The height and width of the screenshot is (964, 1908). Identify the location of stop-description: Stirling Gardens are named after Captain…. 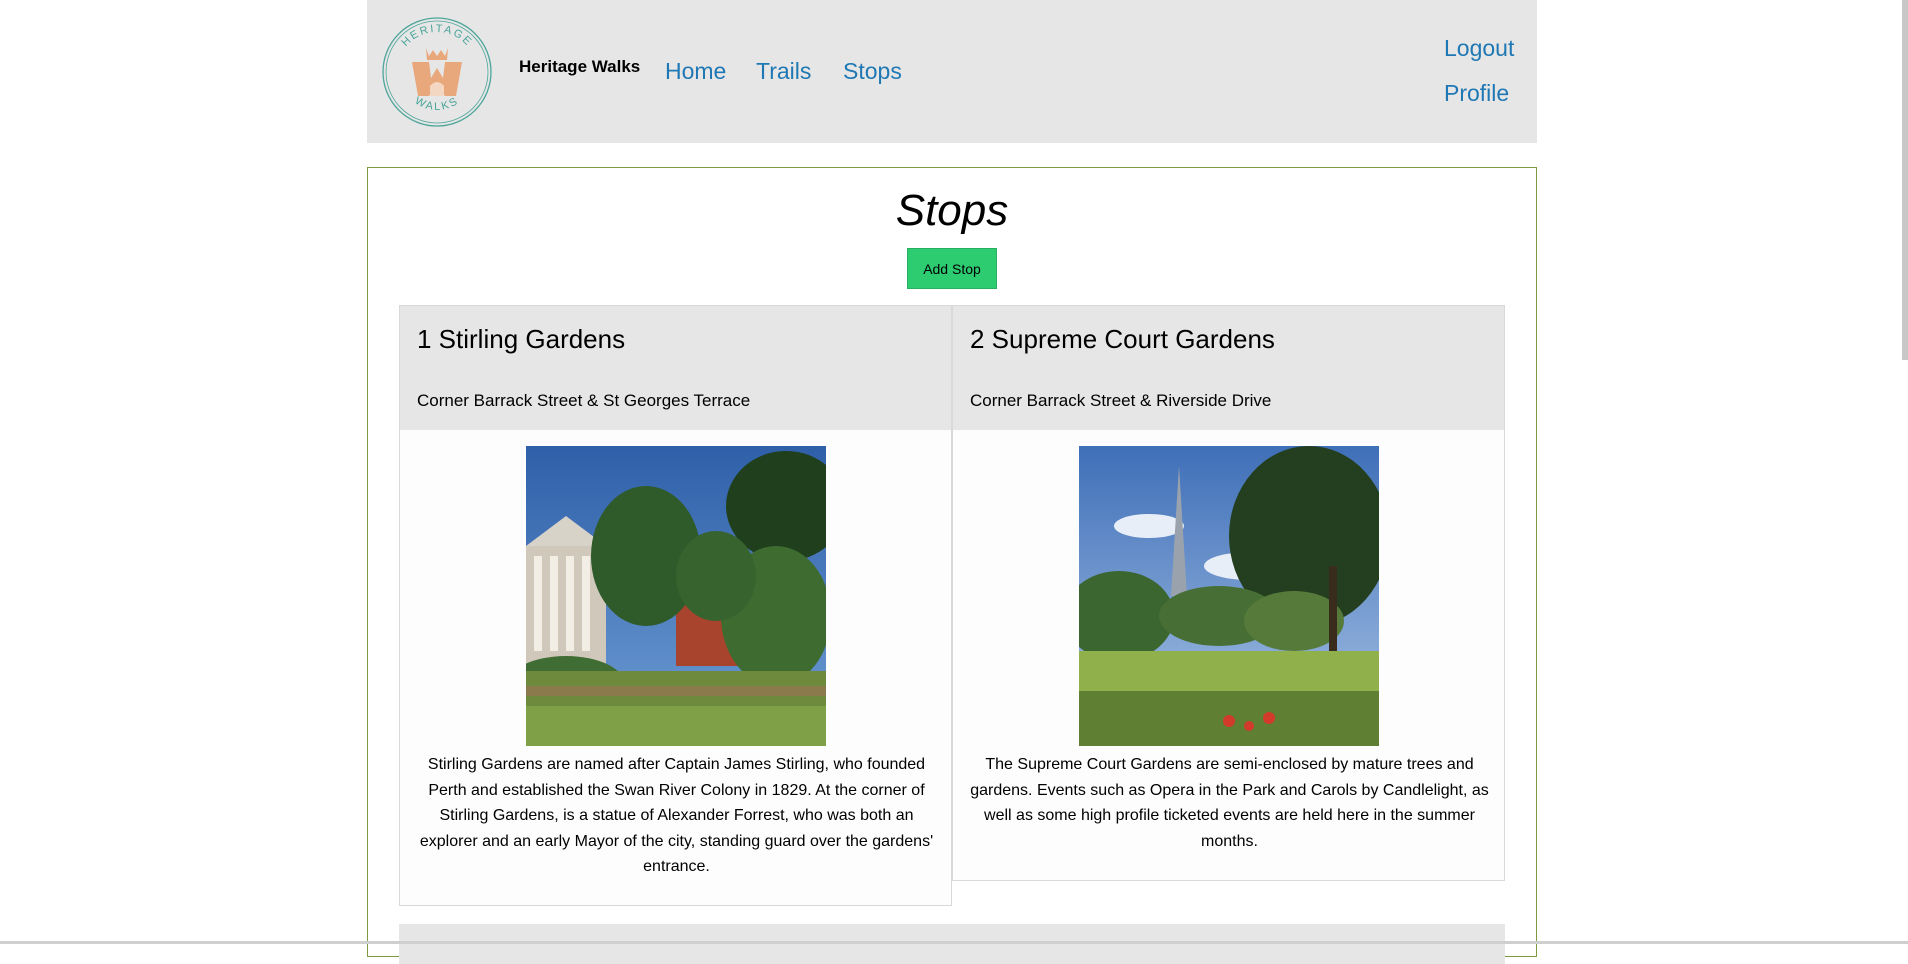
(676, 815).